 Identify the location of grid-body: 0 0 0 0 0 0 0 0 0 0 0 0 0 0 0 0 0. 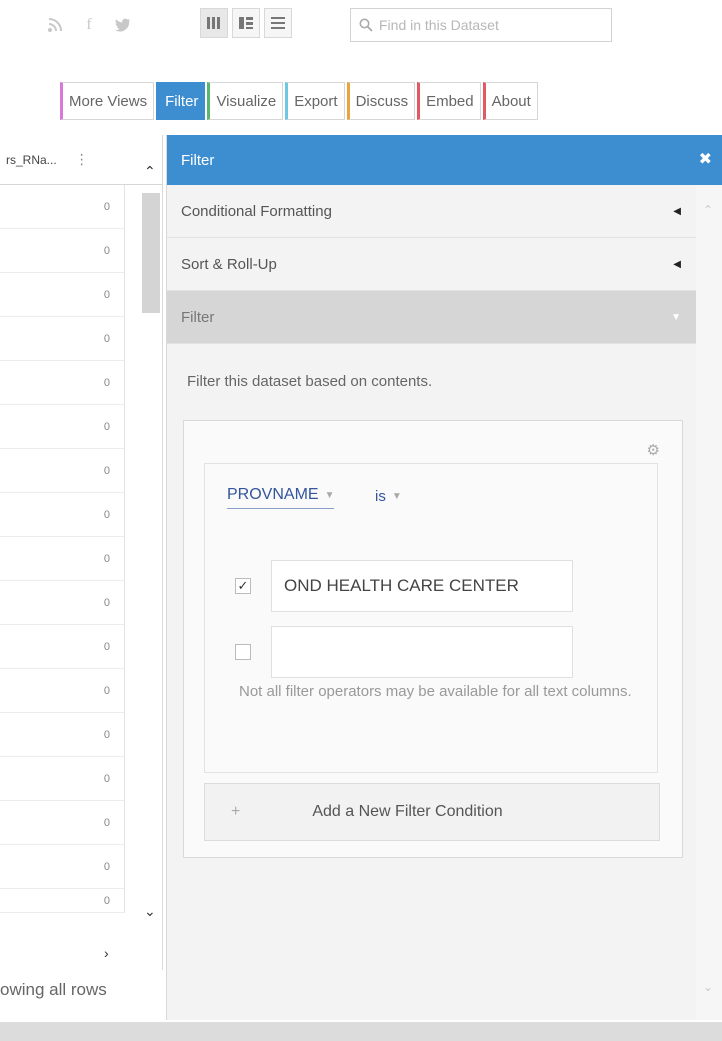
(62, 549).